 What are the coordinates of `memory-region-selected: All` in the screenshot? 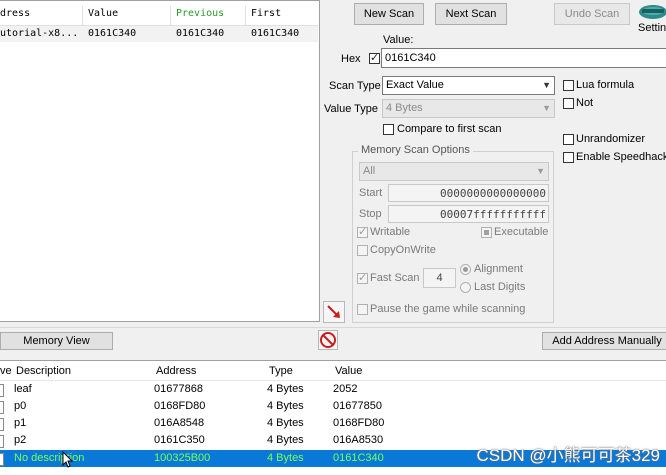 It's located at (369, 171).